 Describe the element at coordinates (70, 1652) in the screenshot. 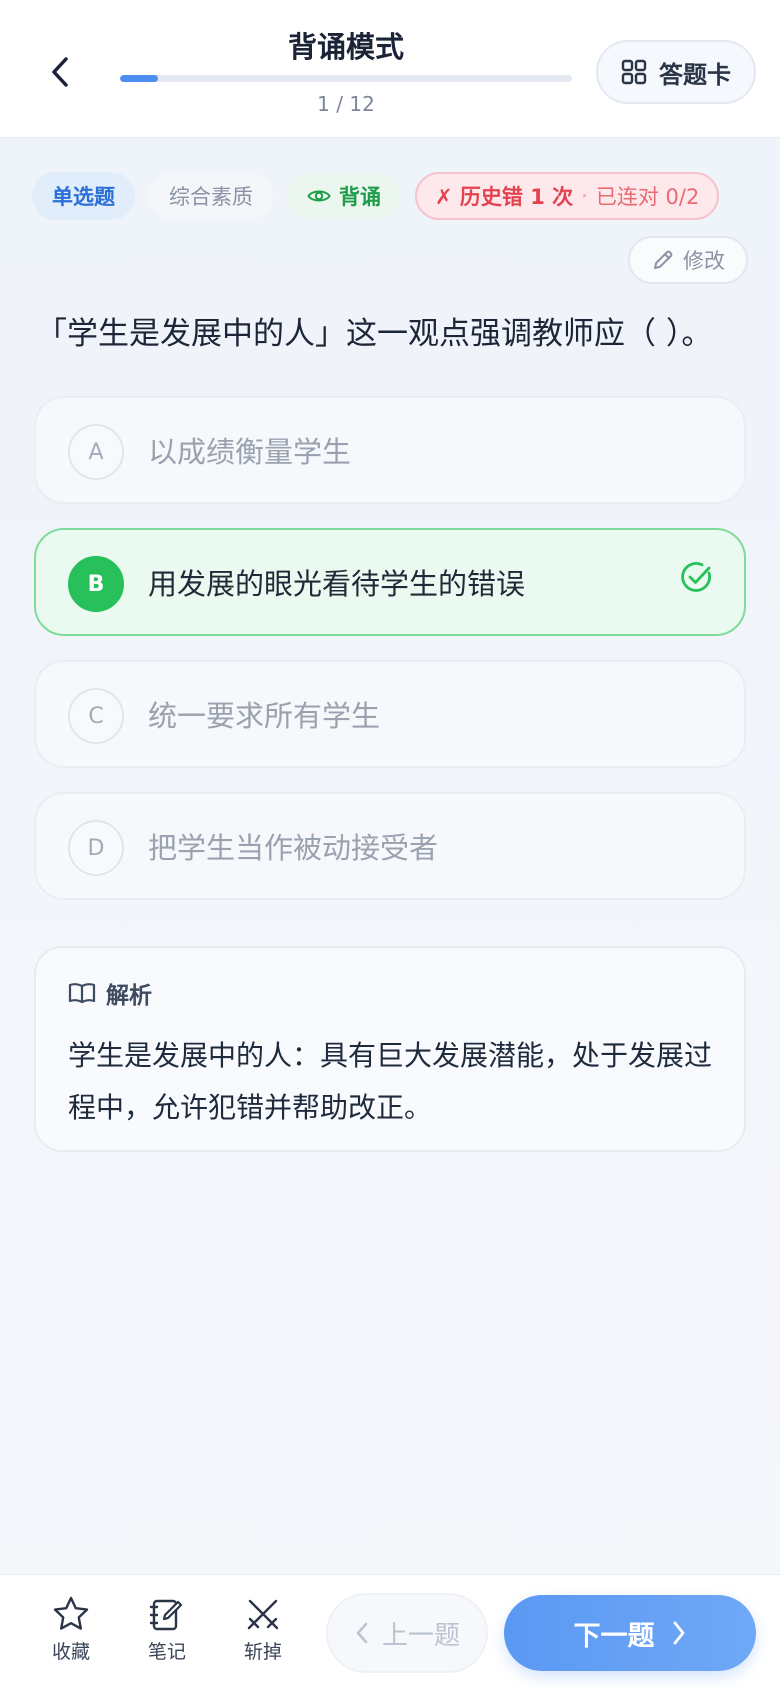

I see `favorite-label: 收藏` at that location.